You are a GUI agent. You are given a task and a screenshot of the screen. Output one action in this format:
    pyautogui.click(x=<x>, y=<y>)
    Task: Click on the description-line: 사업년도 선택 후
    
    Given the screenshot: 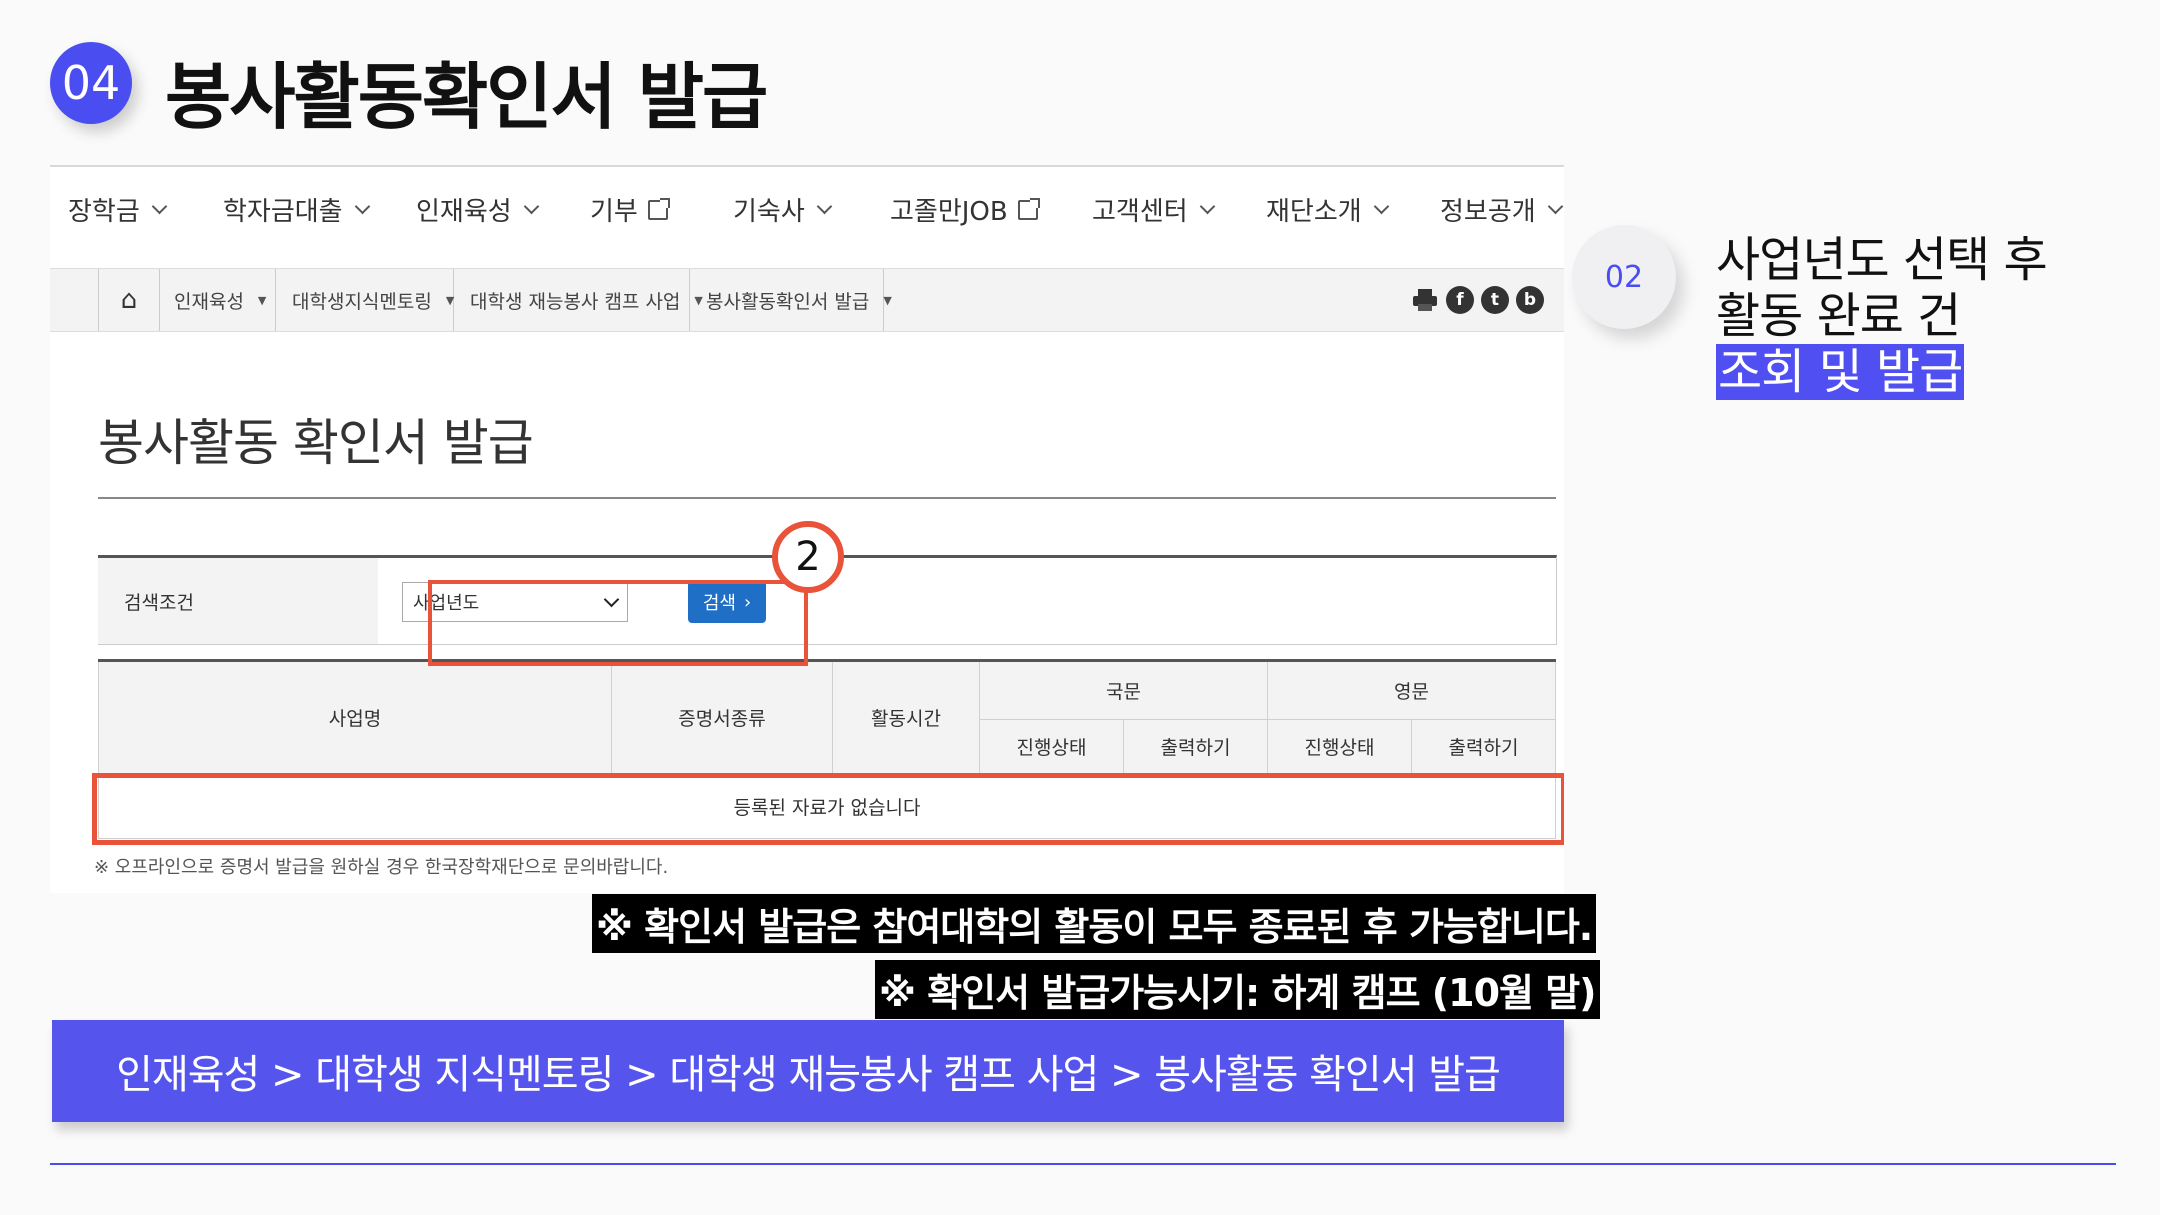 What is the action you would take?
    pyautogui.click(x=1882, y=260)
    